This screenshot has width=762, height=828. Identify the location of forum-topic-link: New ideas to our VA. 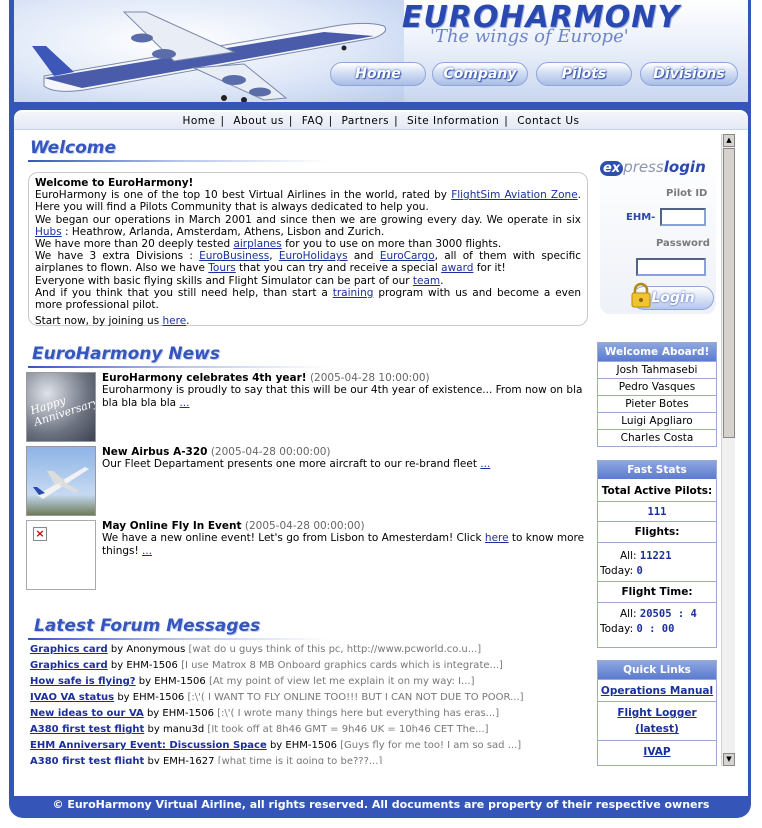
(87, 713).